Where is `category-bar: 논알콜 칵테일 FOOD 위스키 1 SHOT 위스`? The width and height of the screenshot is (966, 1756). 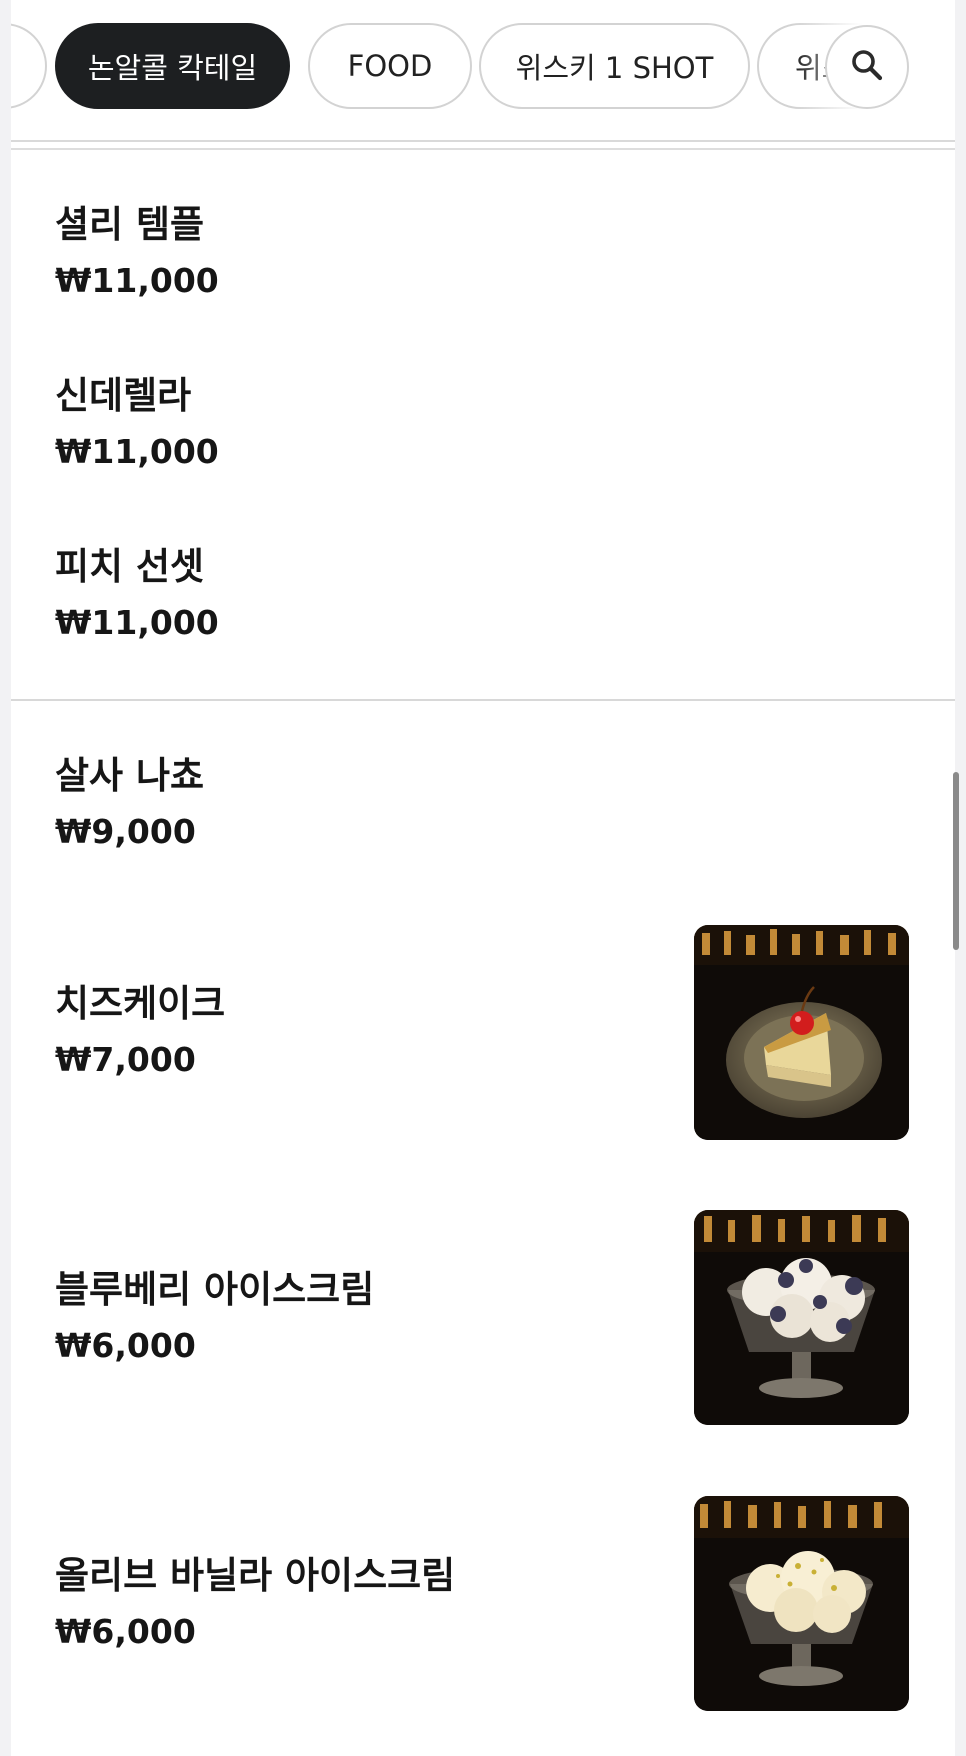
category-bar: 논알콜 칵테일 FOOD 위스키 1 SHOT 위스 is located at coordinates (483, 75).